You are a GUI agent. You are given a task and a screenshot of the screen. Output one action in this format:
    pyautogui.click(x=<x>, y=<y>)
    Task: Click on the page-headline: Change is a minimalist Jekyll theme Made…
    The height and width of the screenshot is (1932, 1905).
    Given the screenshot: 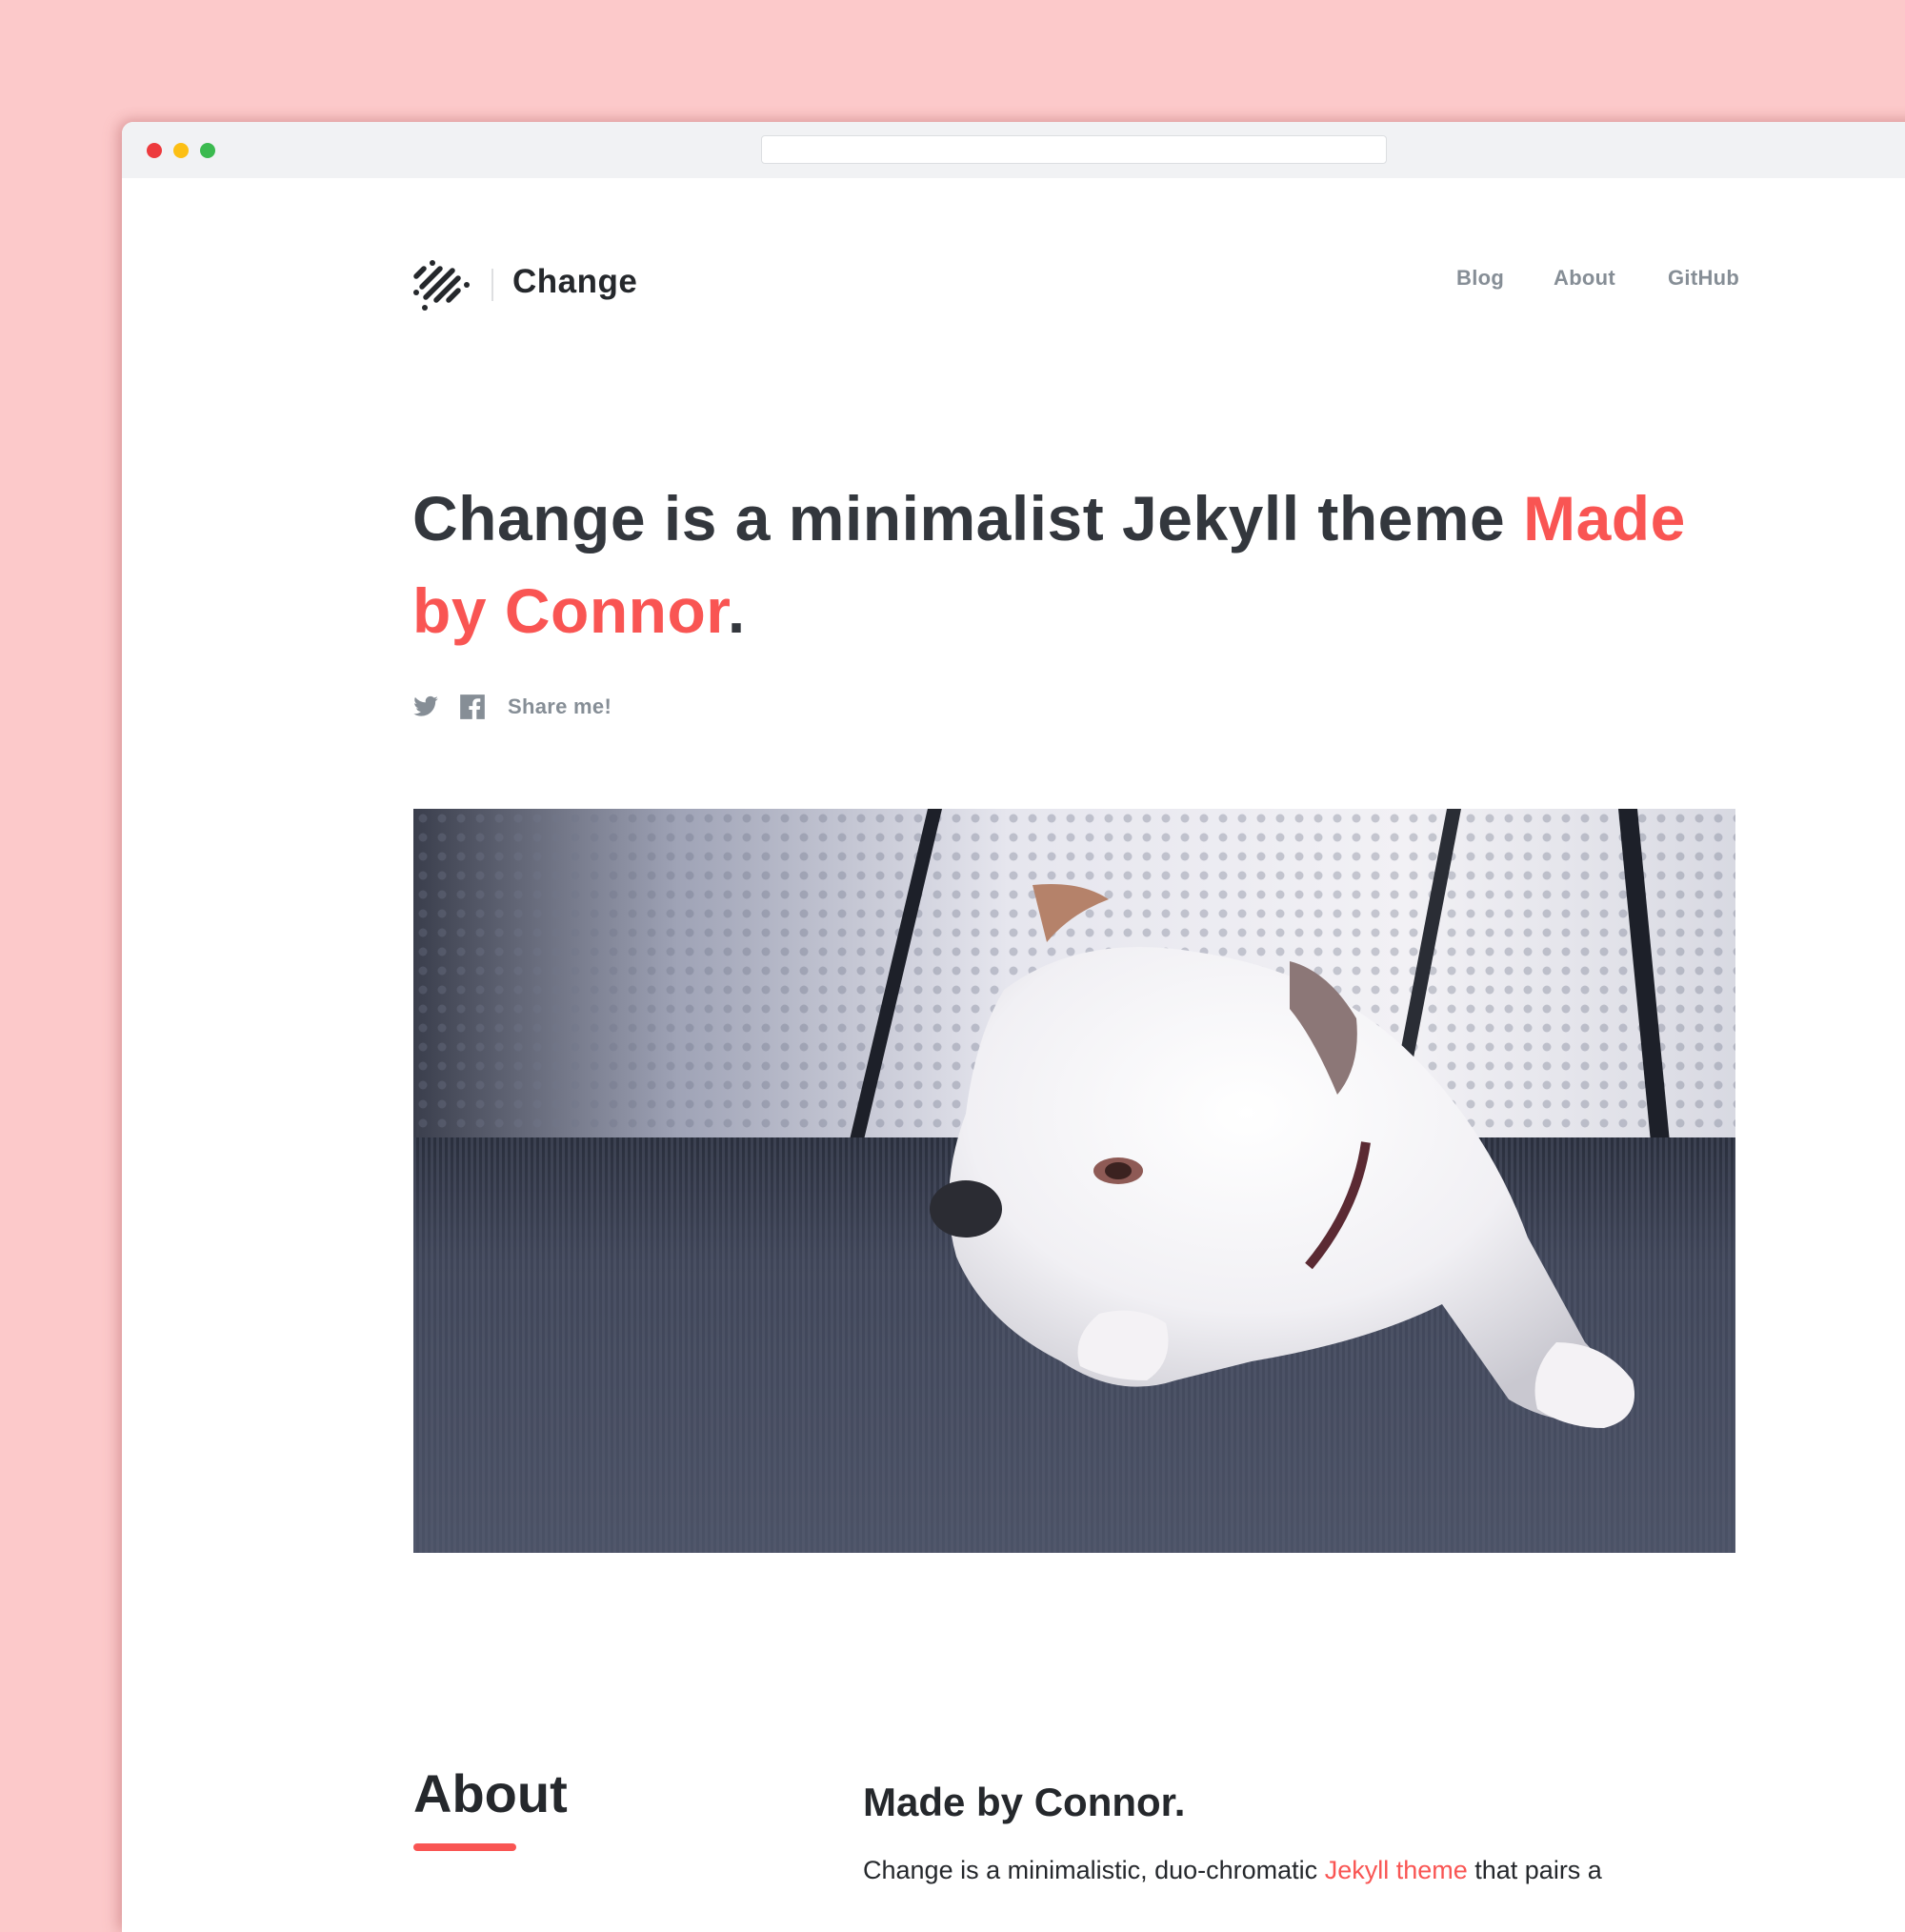 What is the action you would take?
    pyautogui.click(x=1079, y=565)
    